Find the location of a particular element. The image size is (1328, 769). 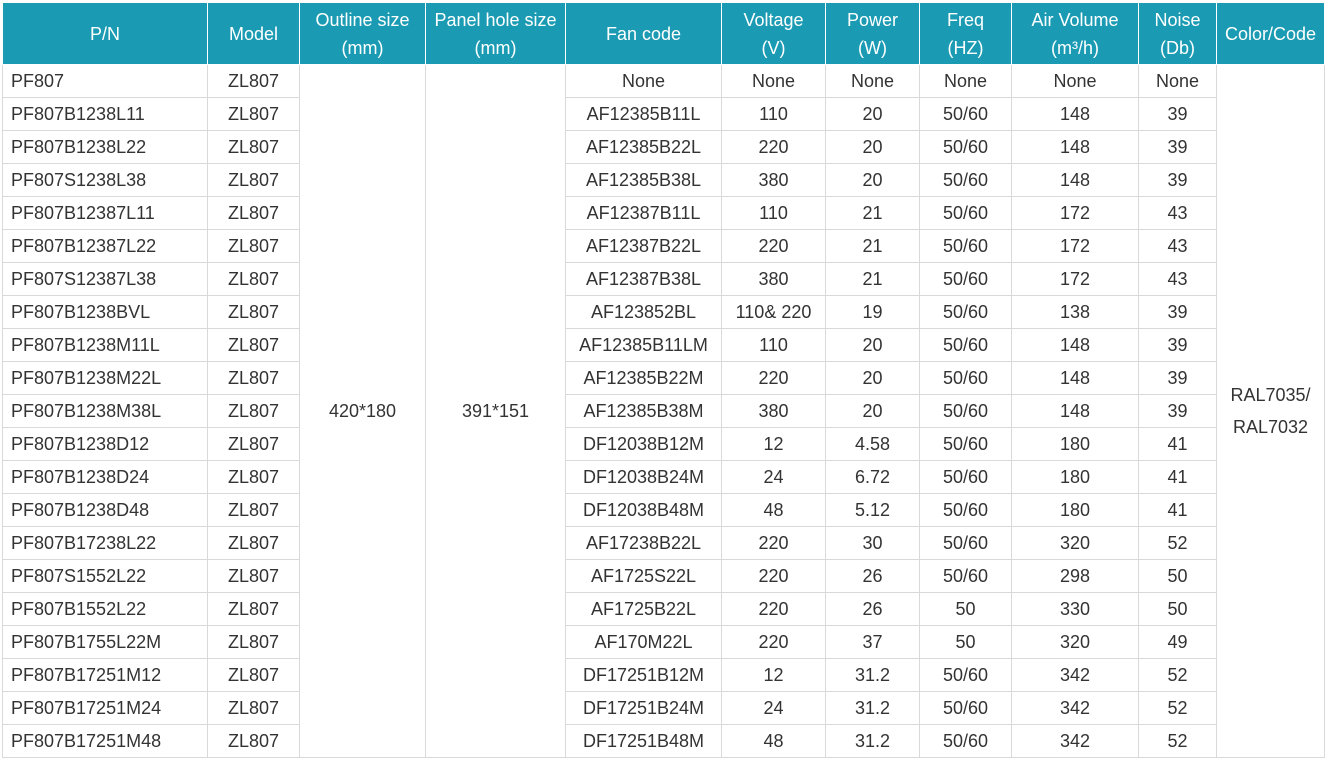

color-code-cell: RAL7035/RAL7032 is located at coordinates (1270, 411).